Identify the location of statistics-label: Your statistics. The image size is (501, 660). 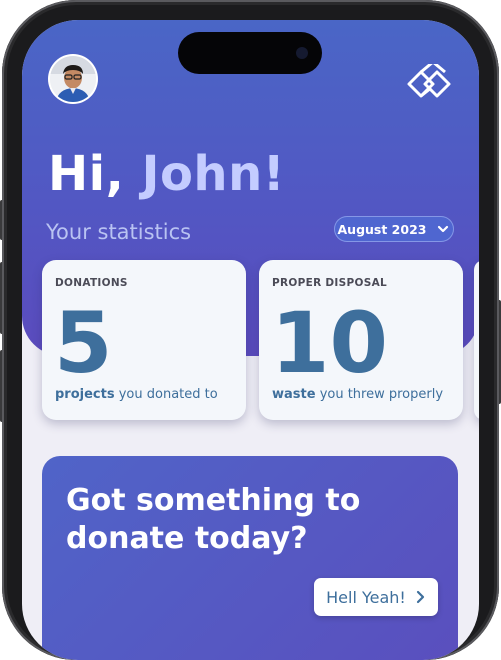
(119, 232).